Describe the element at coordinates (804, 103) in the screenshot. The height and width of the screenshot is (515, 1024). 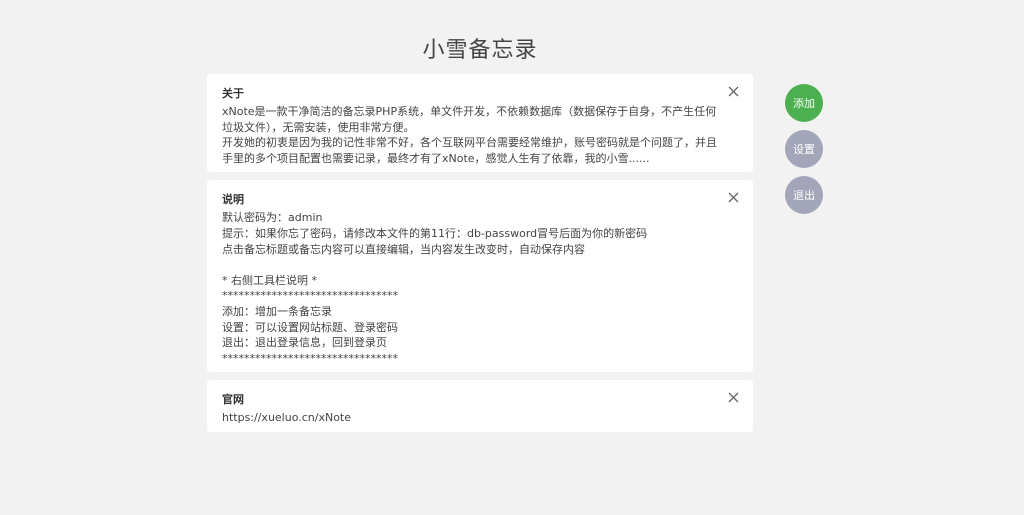
I see `add-button: 添加` at that location.